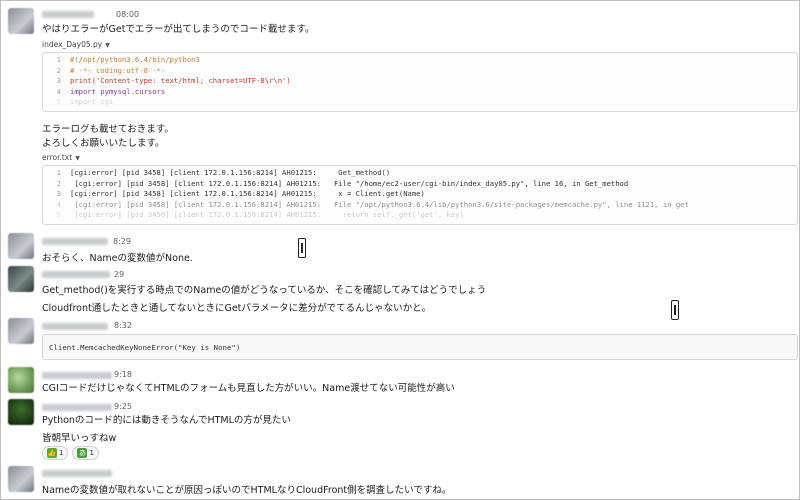  Describe the element at coordinates (85, 101) in the screenshot. I see `code-line: 5 import cgi` at that location.